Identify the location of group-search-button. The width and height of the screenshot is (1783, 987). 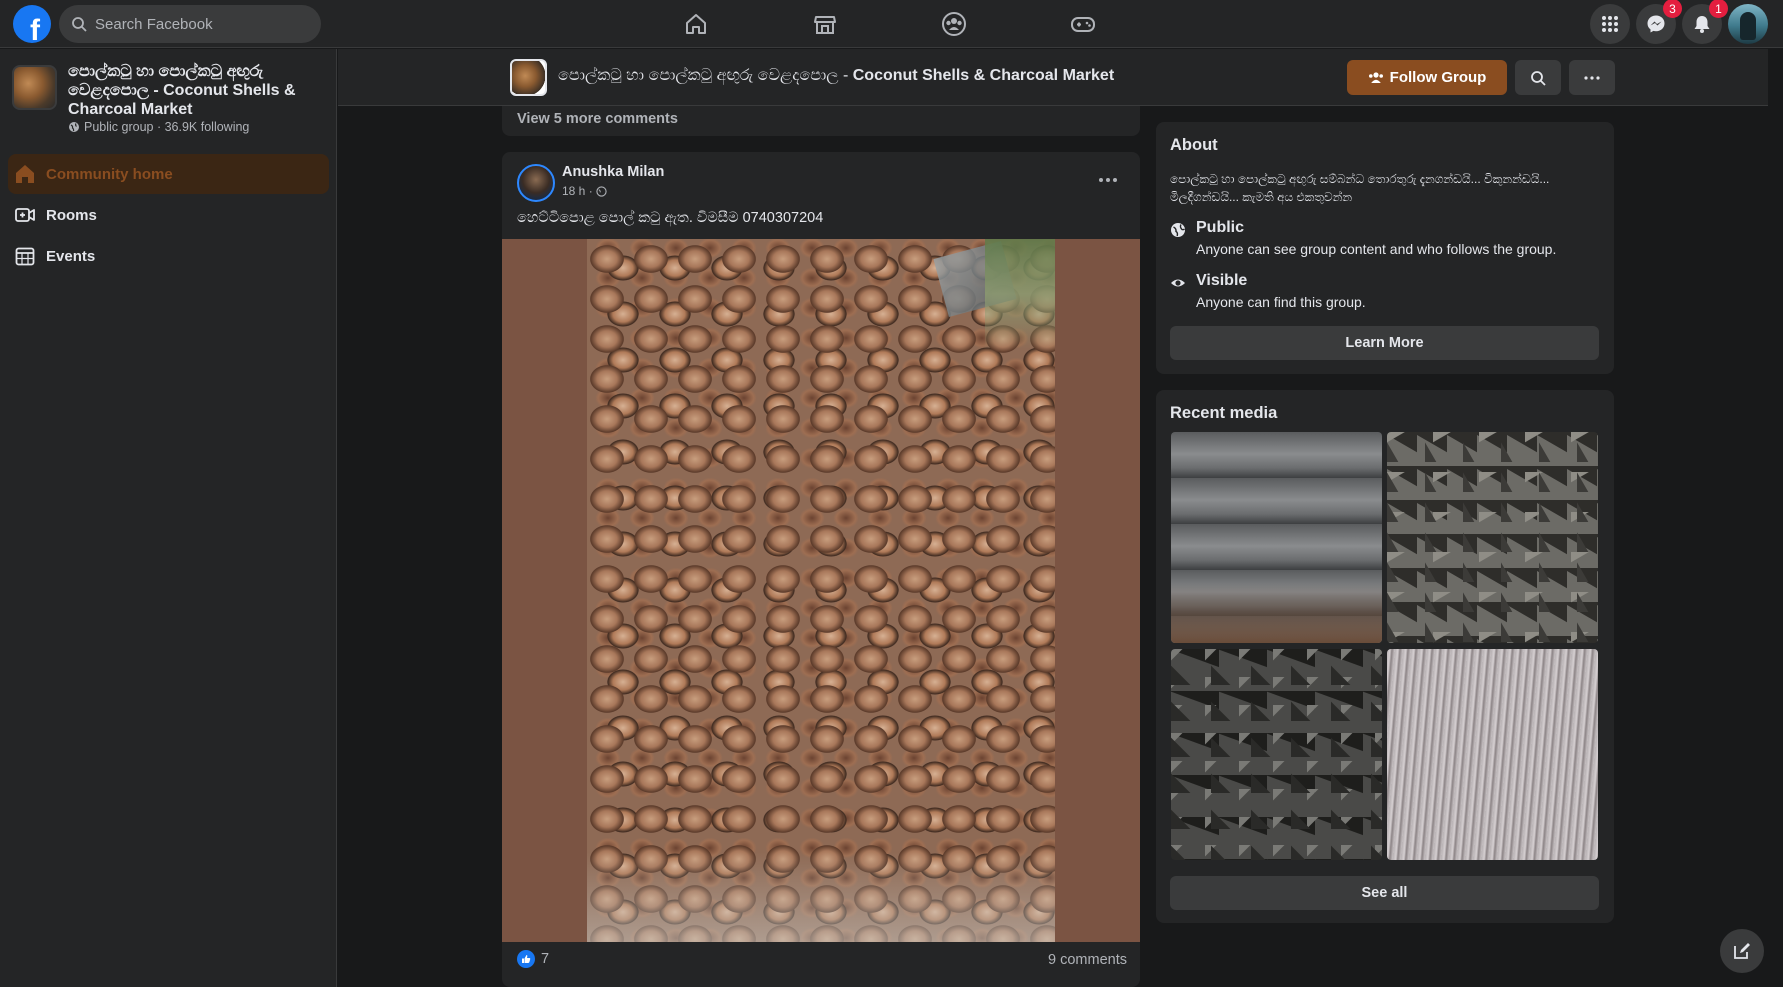
(1538, 77).